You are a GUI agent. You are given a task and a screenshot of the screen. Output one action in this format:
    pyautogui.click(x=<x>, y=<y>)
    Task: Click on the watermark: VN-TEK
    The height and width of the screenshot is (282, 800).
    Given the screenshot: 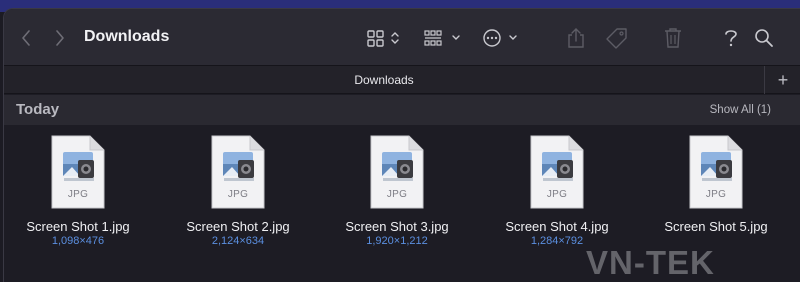 What is the action you would take?
    pyautogui.click(x=650, y=262)
    